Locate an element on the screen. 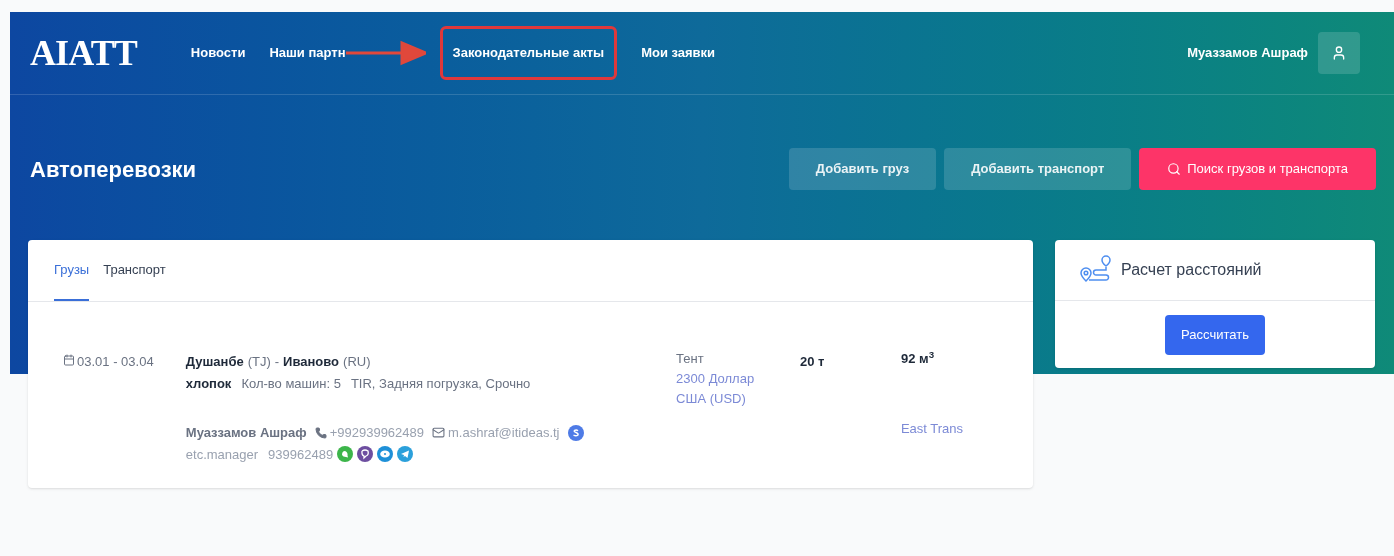 The height and width of the screenshot is (556, 1394). tab: Транспорт is located at coordinates (134, 280).